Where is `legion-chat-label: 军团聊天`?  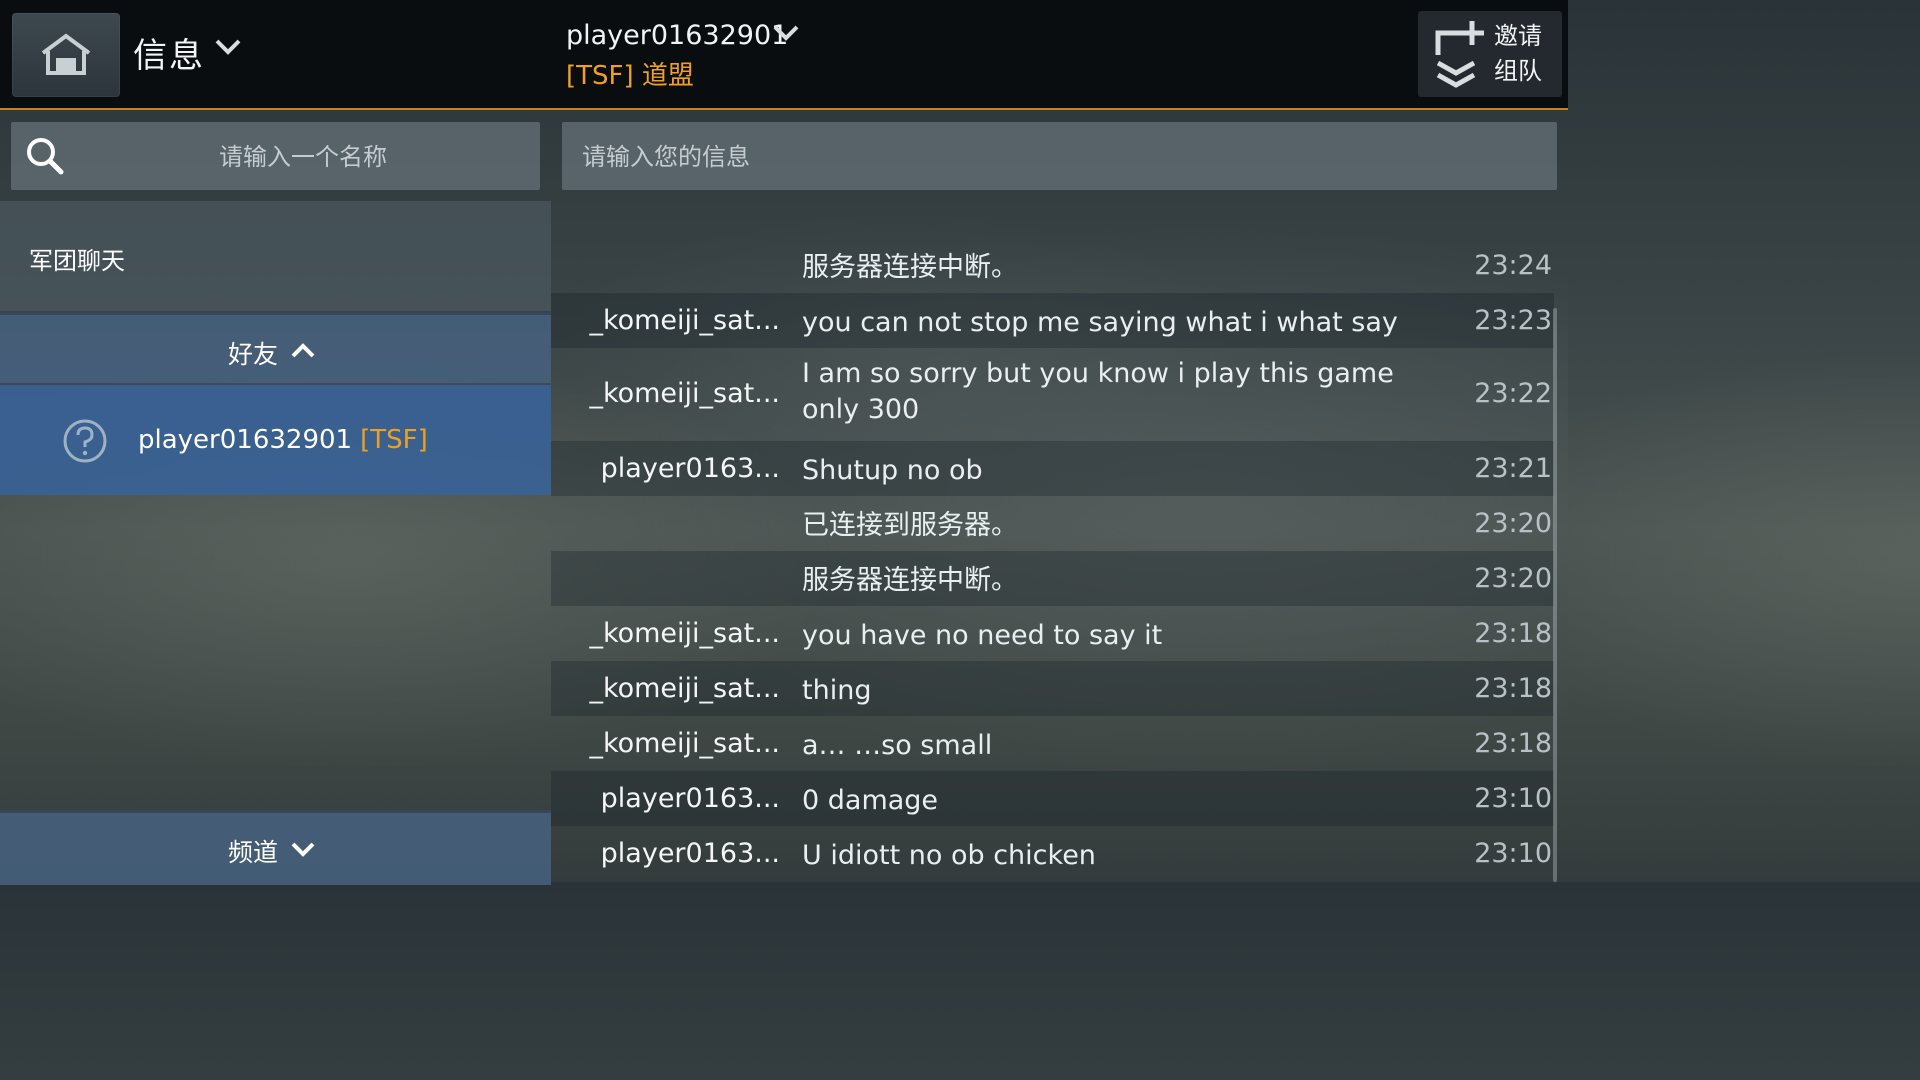
legion-chat-label: 军团聊天 is located at coordinates (77, 261).